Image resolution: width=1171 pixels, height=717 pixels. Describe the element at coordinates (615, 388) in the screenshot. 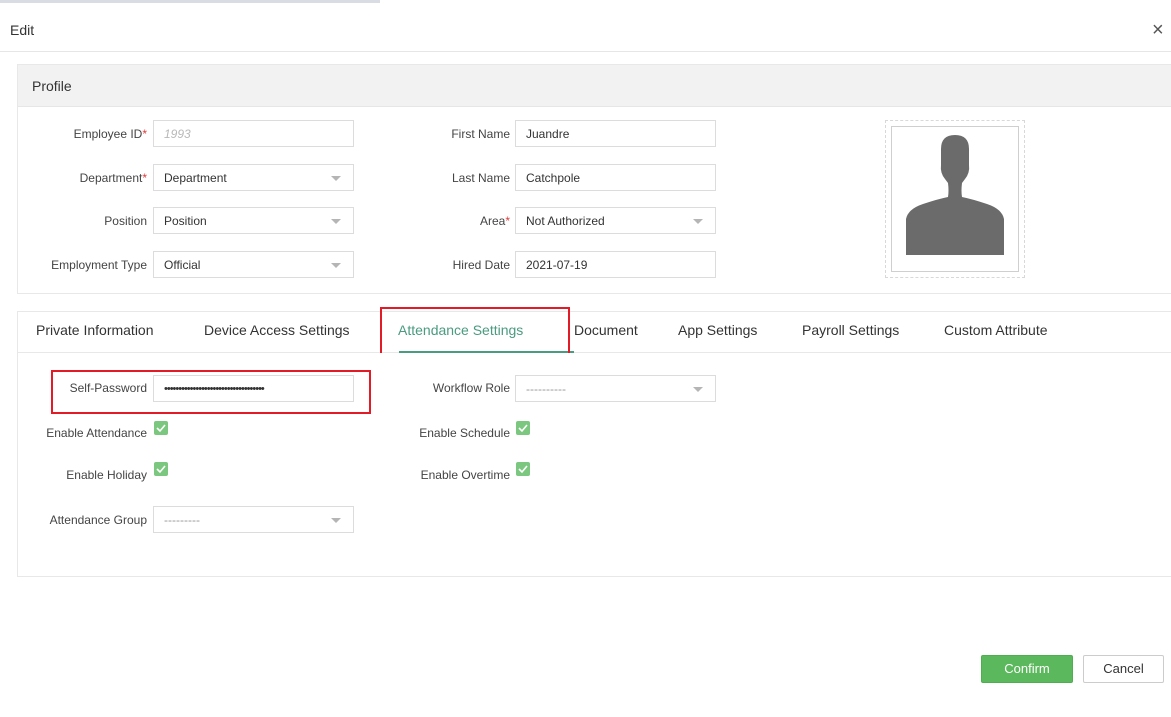

I see `workflow-role-select: ----------` at that location.